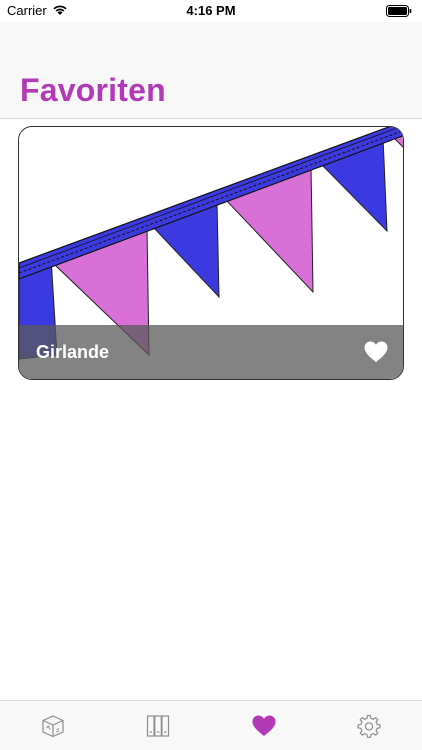 The width and height of the screenshot is (422, 750). What do you see at coordinates (93, 90) in the screenshot?
I see `page-title: Favoriten` at bounding box center [93, 90].